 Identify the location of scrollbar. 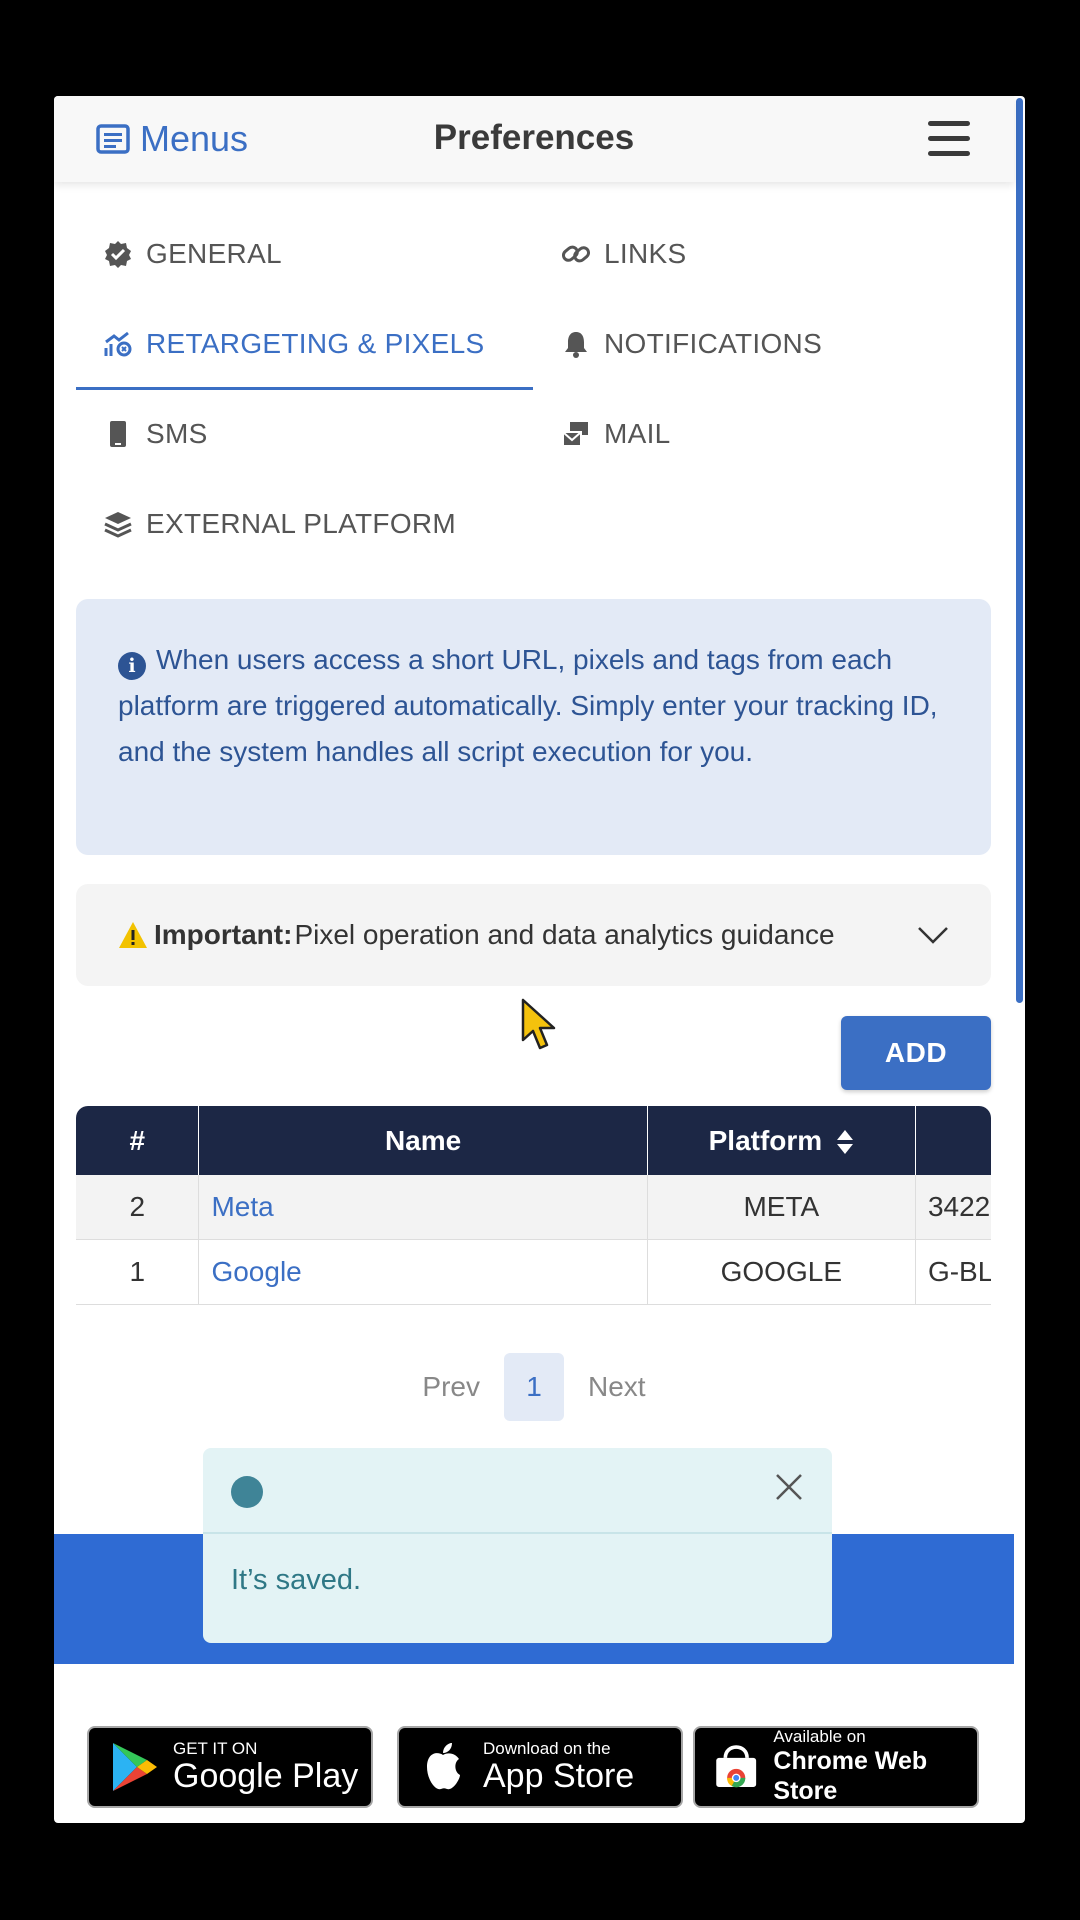
(1019, 550).